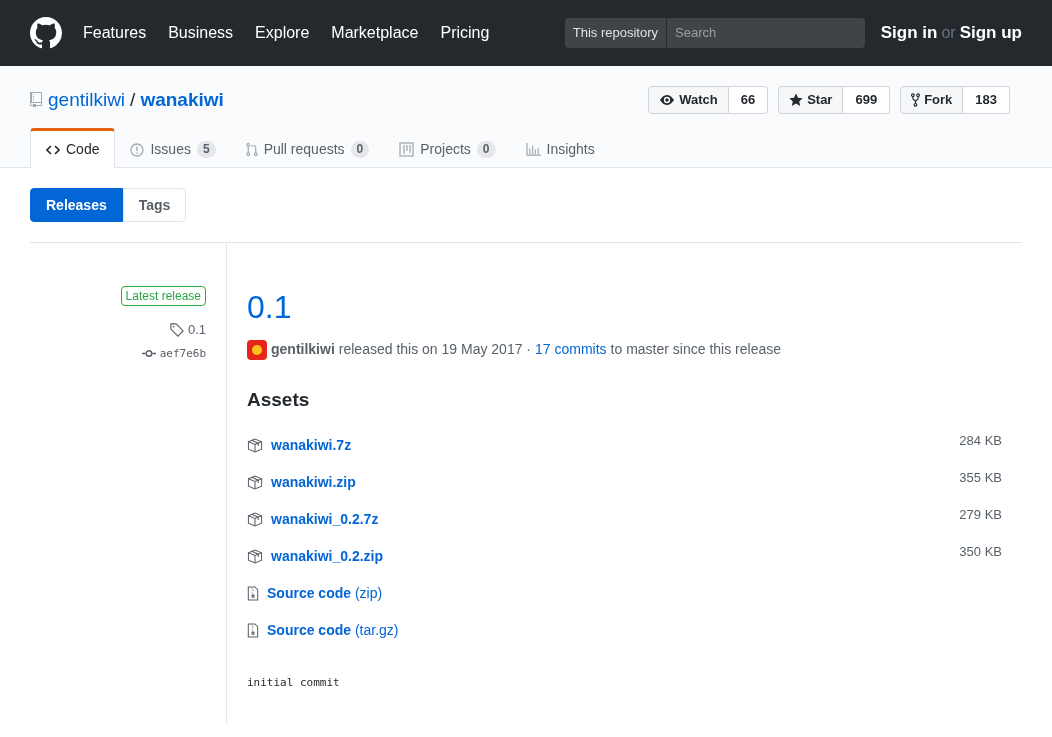 Image resolution: width=1052 pixels, height=737 pixels. I want to click on search-scope: This repository, so click(615, 33).